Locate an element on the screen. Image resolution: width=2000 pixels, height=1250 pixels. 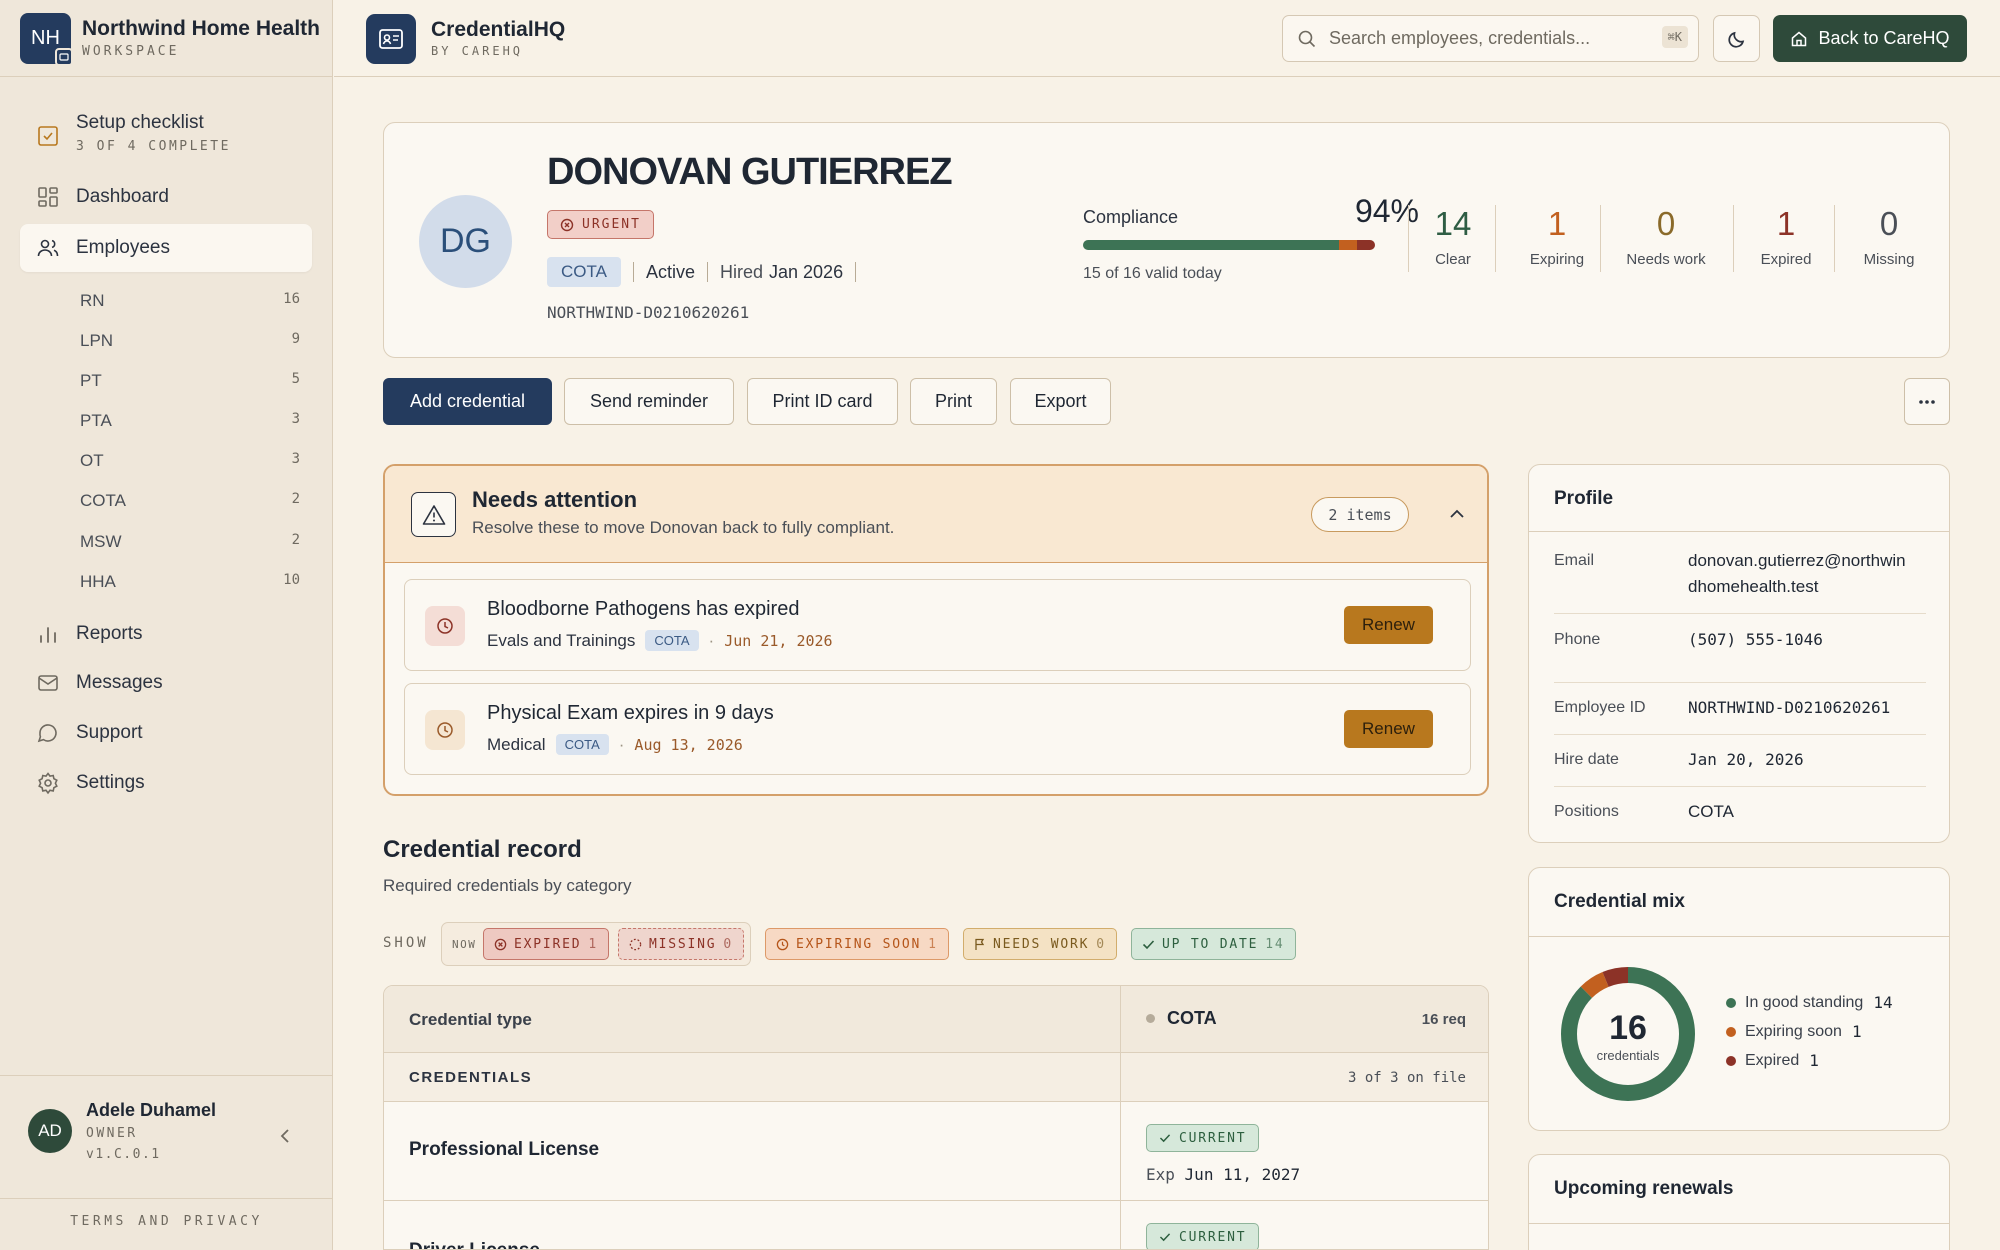
stat-value: 0 is located at coordinates (1889, 223).